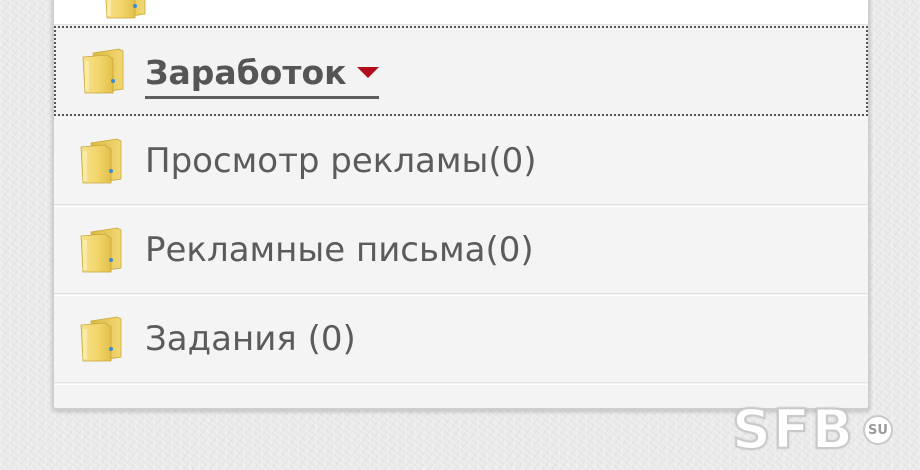 Image resolution: width=920 pixels, height=470 pixels. I want to click on watermark-text: SFB, so click(793, 429).